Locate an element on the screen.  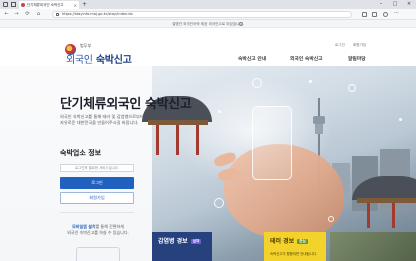
notice-bar: 질병관 외국인숙박 제공 외국인으로 되었습니다. is located at coordinates (208, 24).